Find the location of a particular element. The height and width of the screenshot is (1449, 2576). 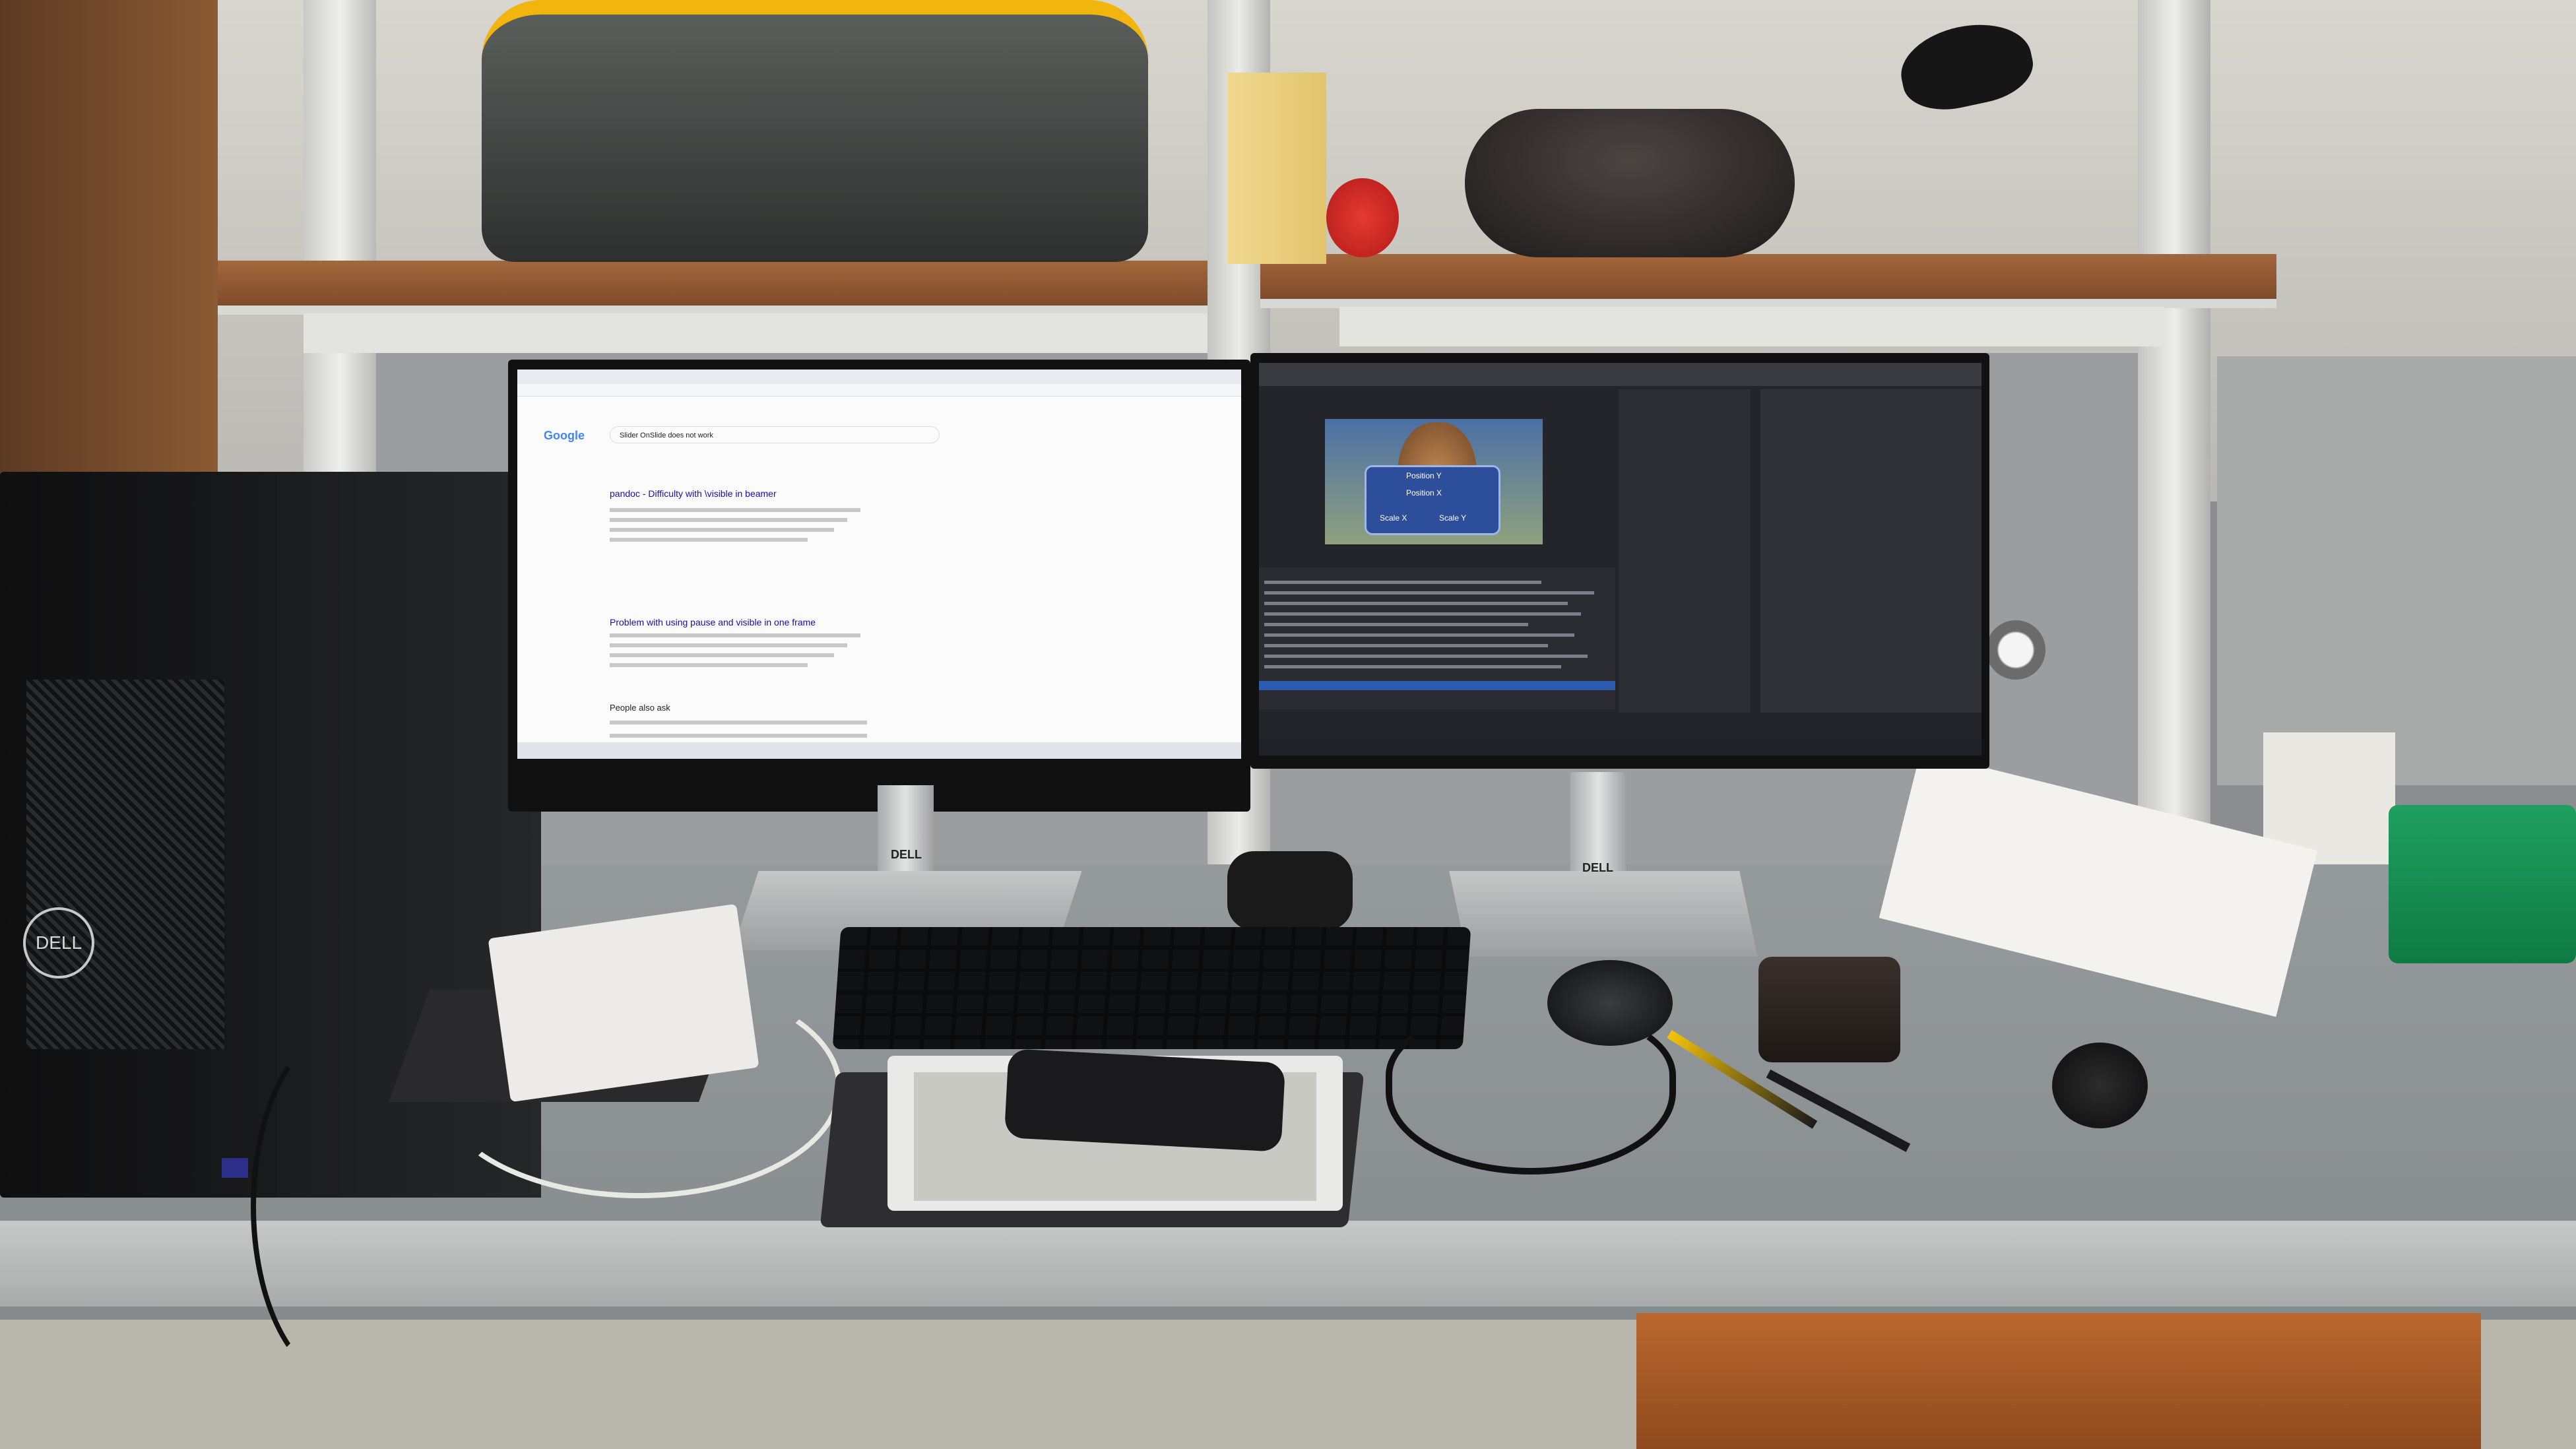

eyeglasses is located at coordinates (1531, 1092).